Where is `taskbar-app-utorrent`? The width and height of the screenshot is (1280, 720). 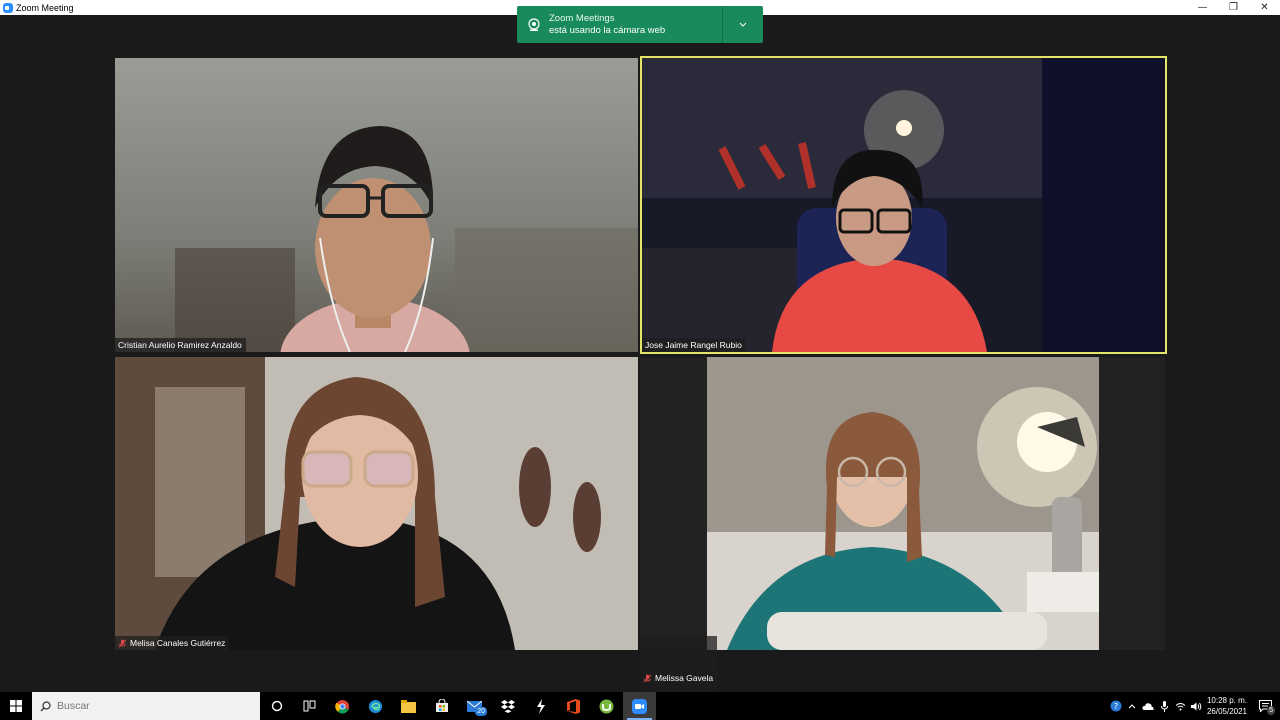
taskbar-app-utorrent is located at coordinates (606, 706).